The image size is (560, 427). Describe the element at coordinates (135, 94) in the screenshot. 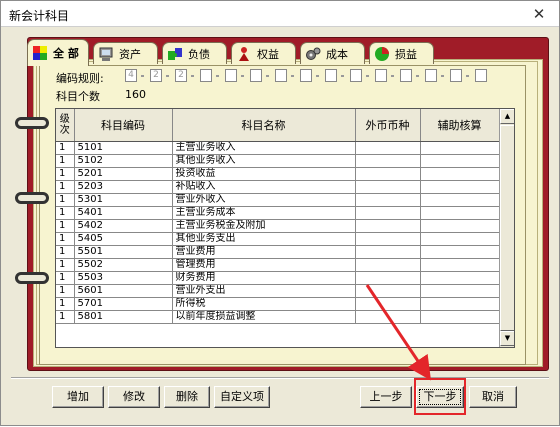

I see `subject-count-value: 160` at that location.